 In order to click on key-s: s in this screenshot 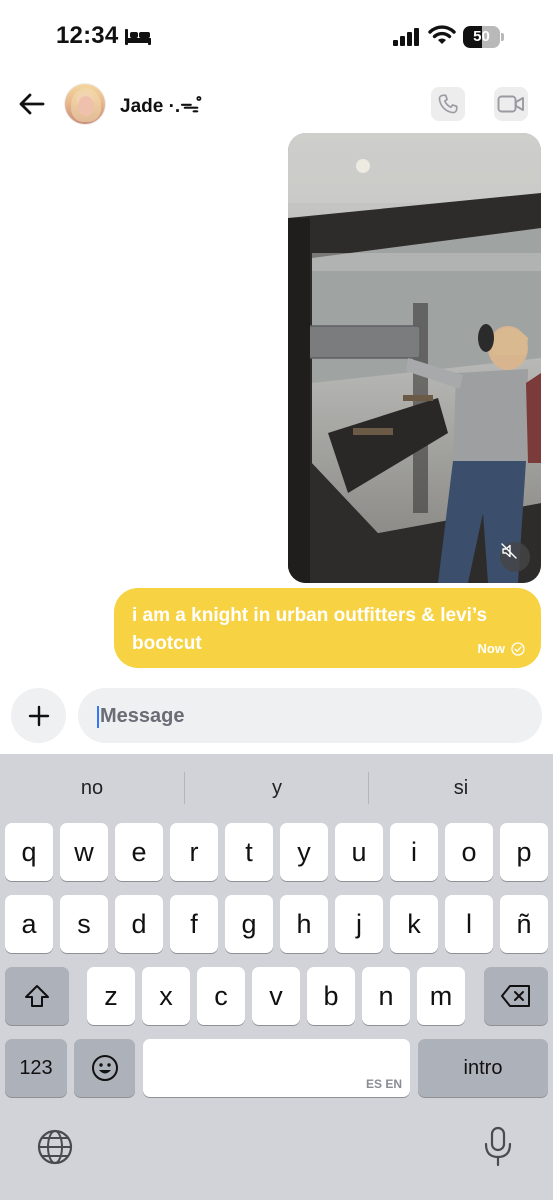, I will do `click(84, 924)`.